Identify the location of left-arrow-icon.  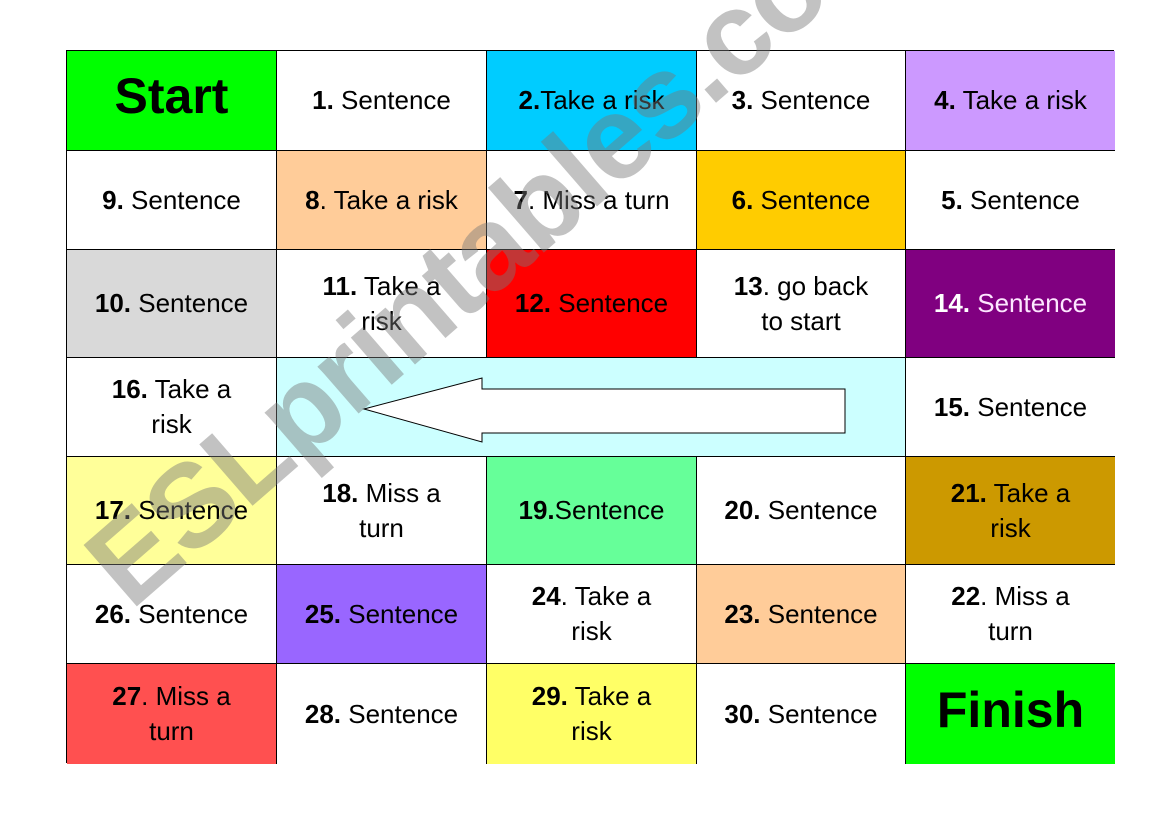
(604, 410).